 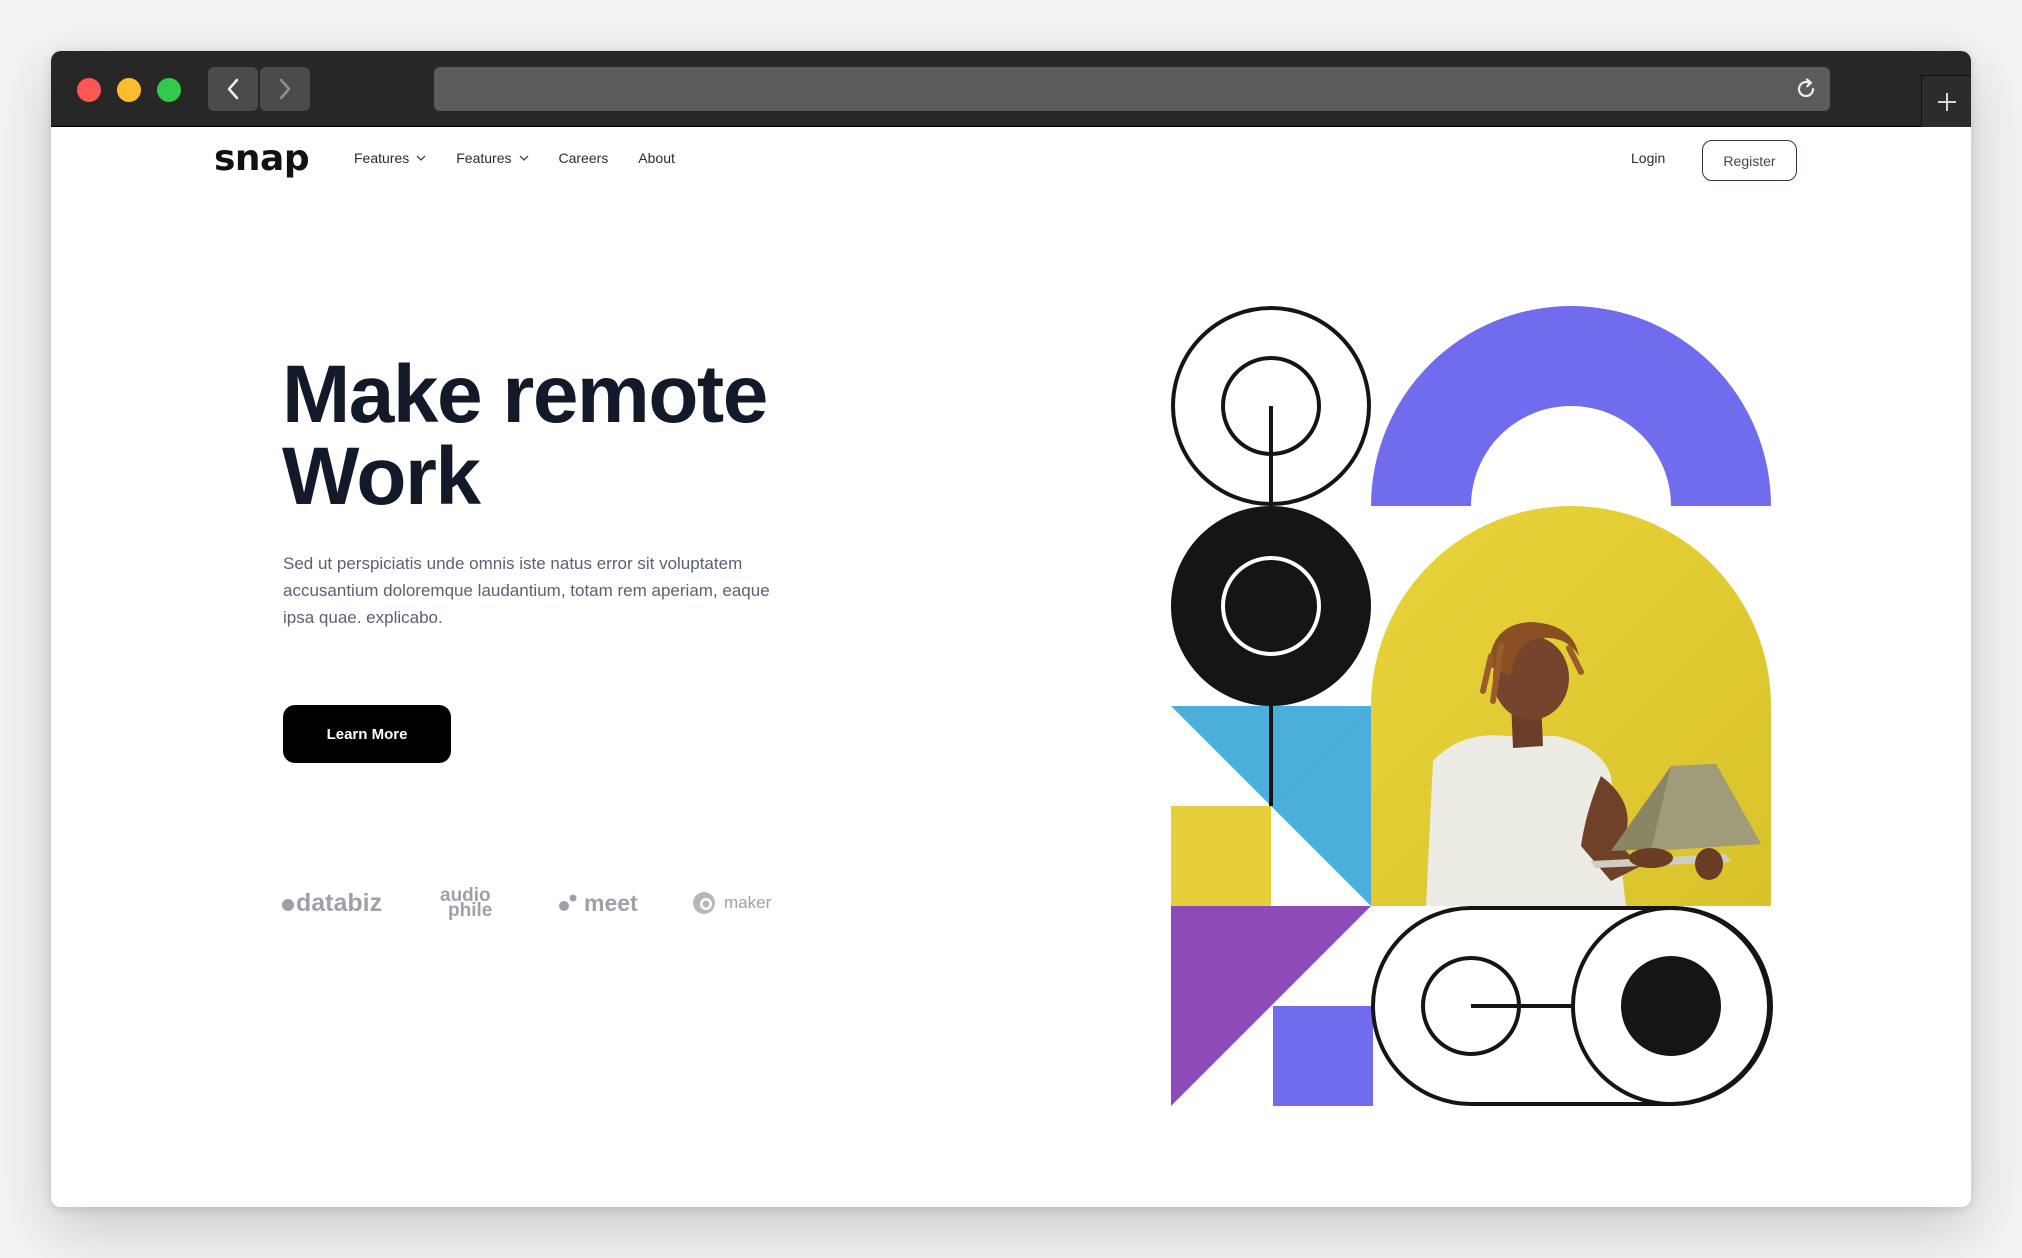 I want to click on close-window-button, so click(x=89, y=90).